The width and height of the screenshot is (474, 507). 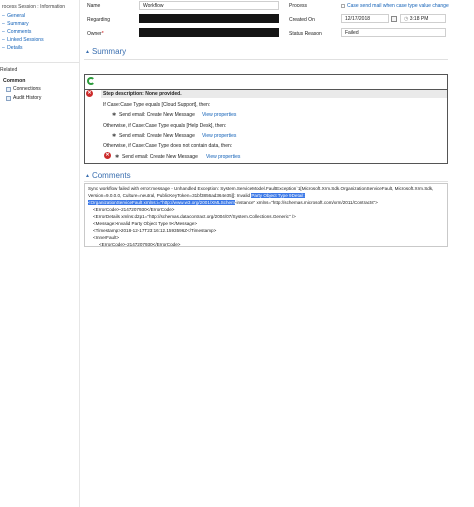 What do you see at coordinates (298, 6) in the screenshot?
I see `process-label: Process` at bounding box center [298, 6].